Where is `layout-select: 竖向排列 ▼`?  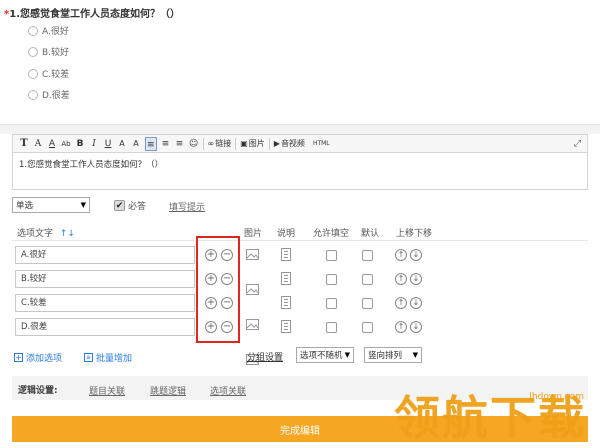
layout-select: 竖向排列 ▼ is located at coordinates (393, 355).